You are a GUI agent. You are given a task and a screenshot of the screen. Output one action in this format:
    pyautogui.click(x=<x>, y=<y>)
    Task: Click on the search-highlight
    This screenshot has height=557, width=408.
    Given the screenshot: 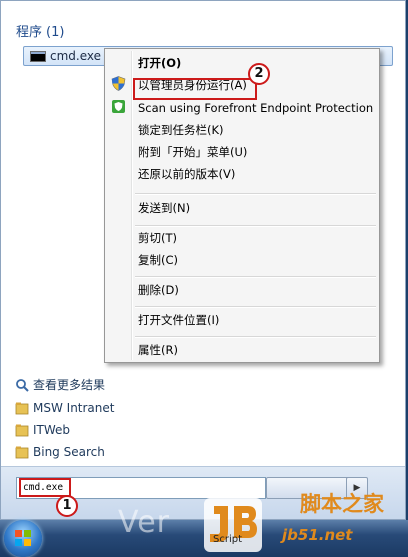 What is the action you would take?
    pyautogui.click(x=45, y=487)
    